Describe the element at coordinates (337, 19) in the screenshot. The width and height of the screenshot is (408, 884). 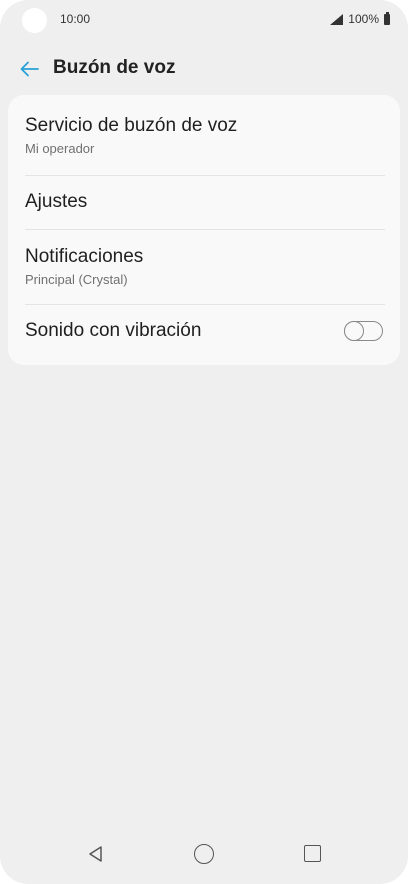
I see `signal-icon` at that location.